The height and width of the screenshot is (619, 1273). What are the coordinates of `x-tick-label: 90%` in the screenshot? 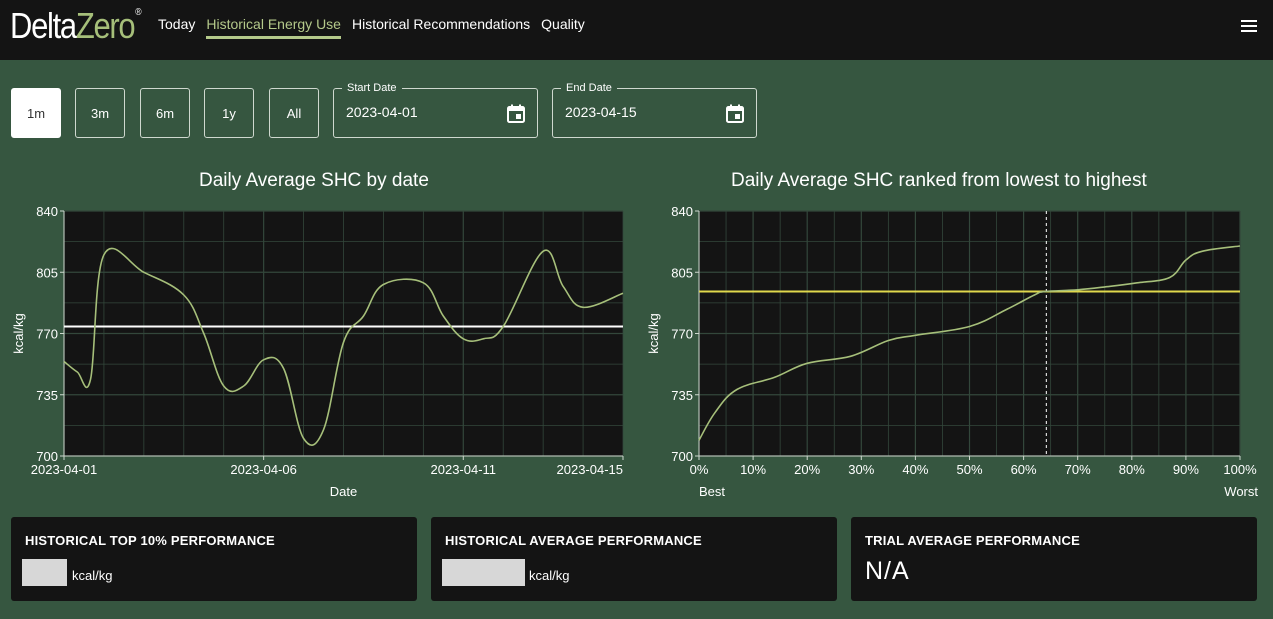 It's located at (1186, 469).